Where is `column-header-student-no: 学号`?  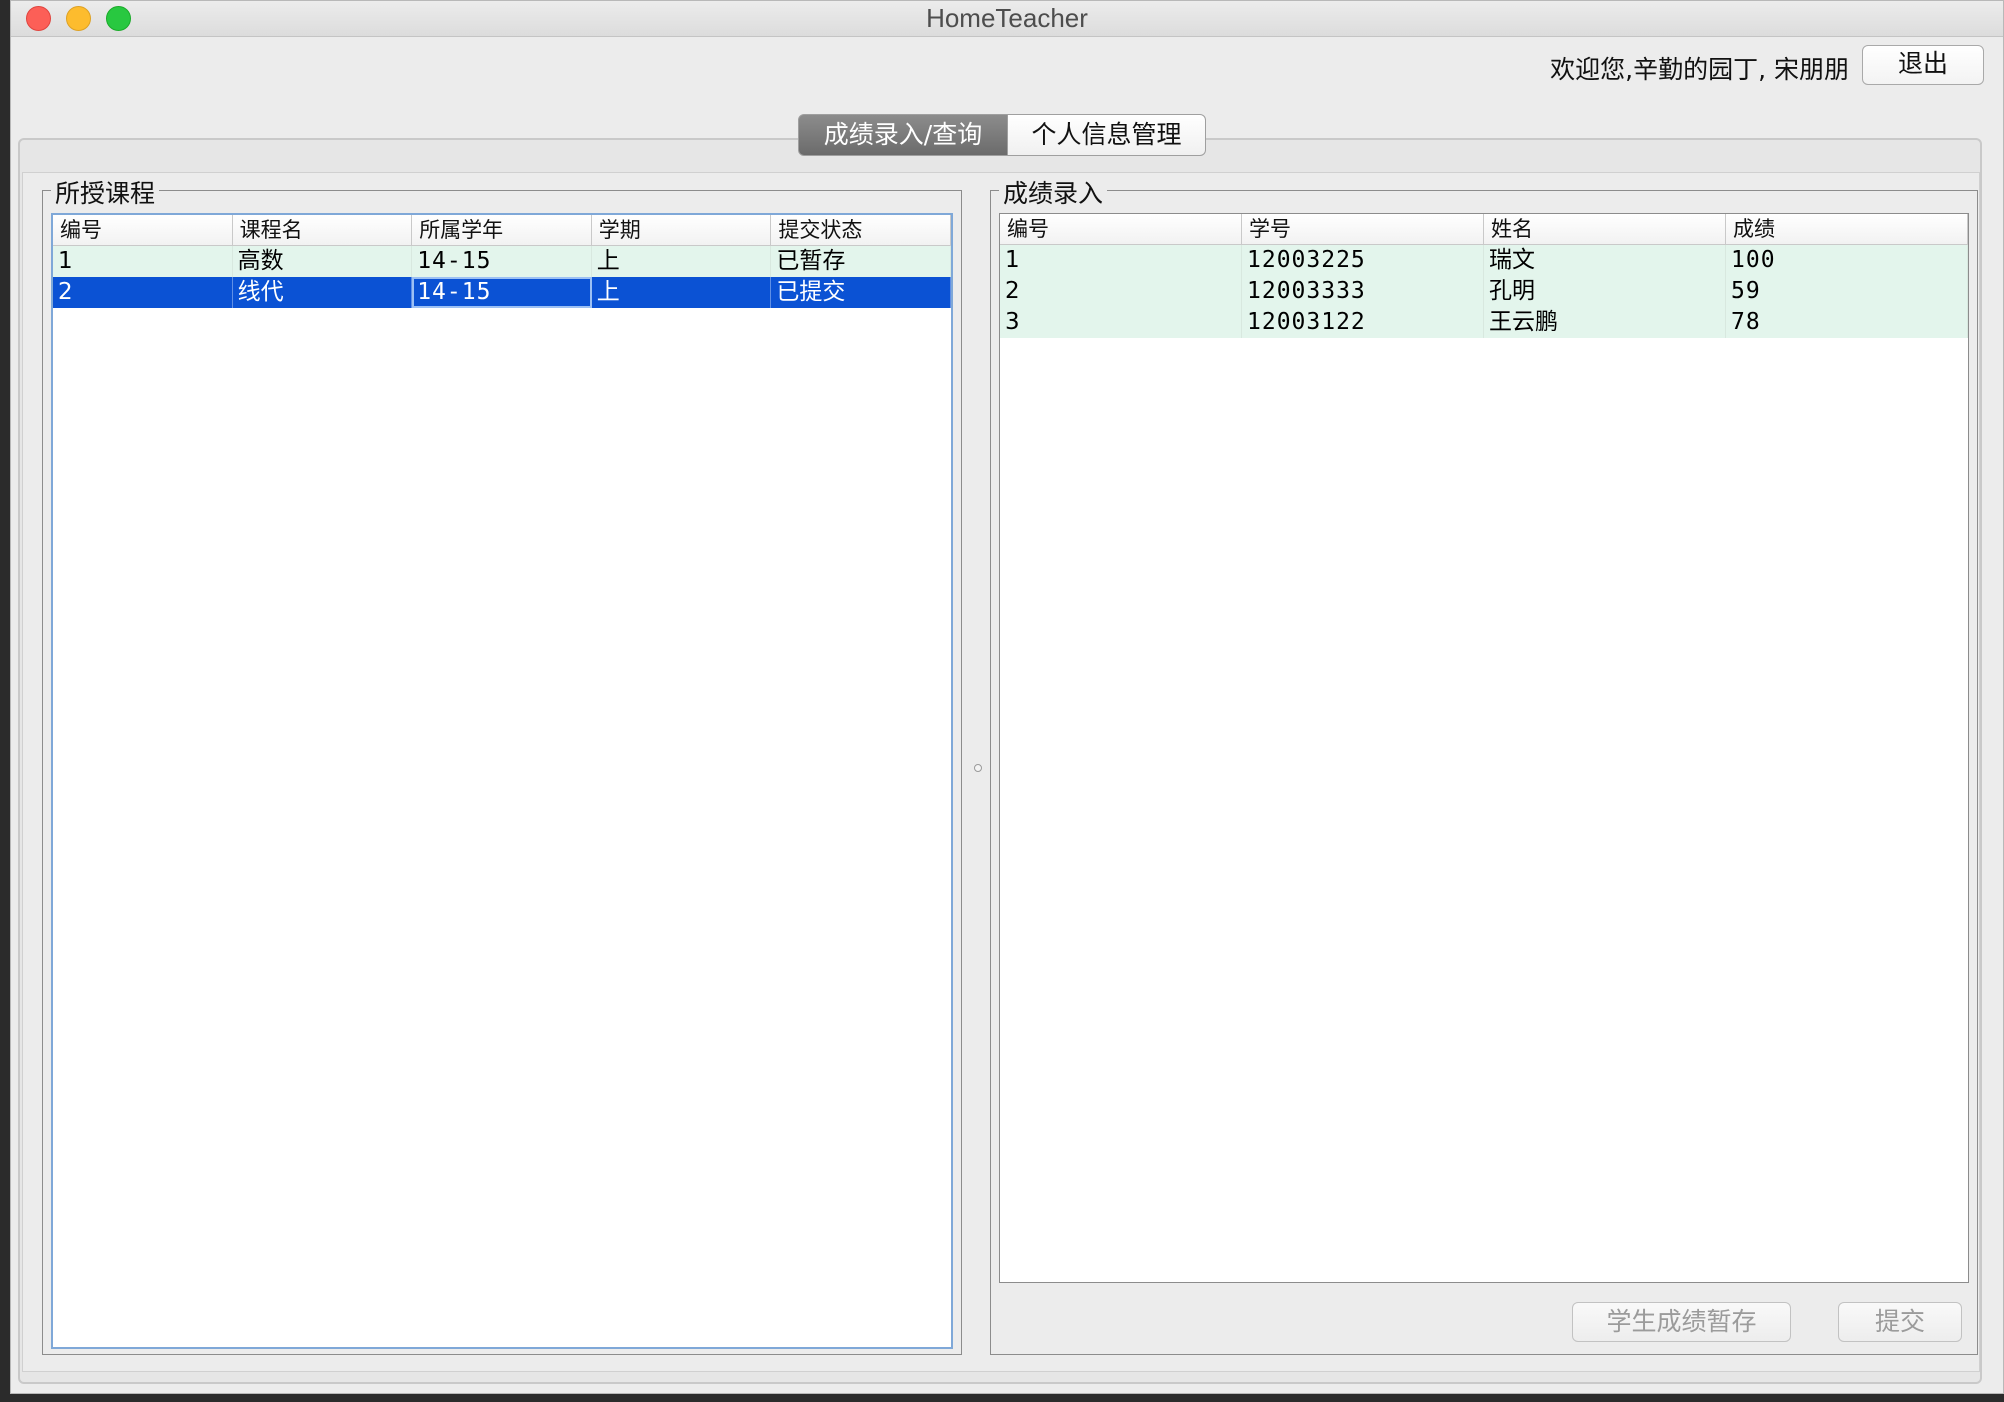 column-header-student-no: 学号 is located at coordinates (1363, 229).